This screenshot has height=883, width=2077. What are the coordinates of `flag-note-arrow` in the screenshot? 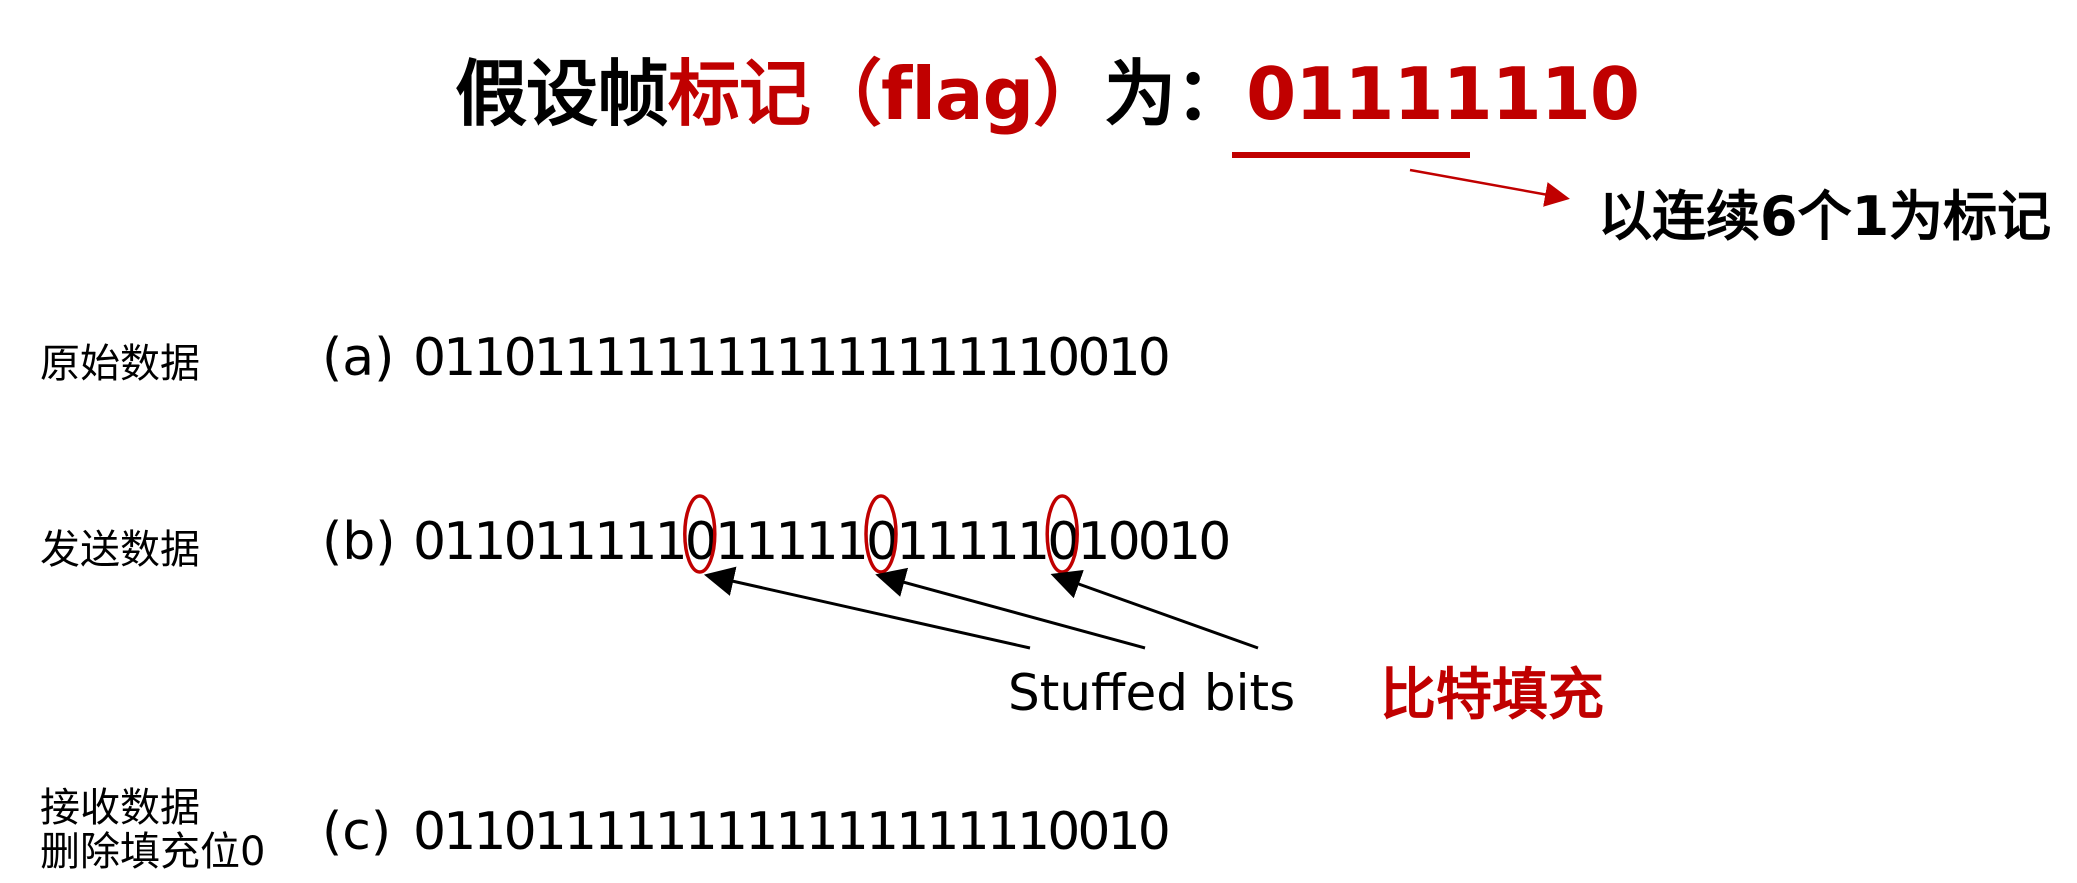 It's located at (1489, 187).